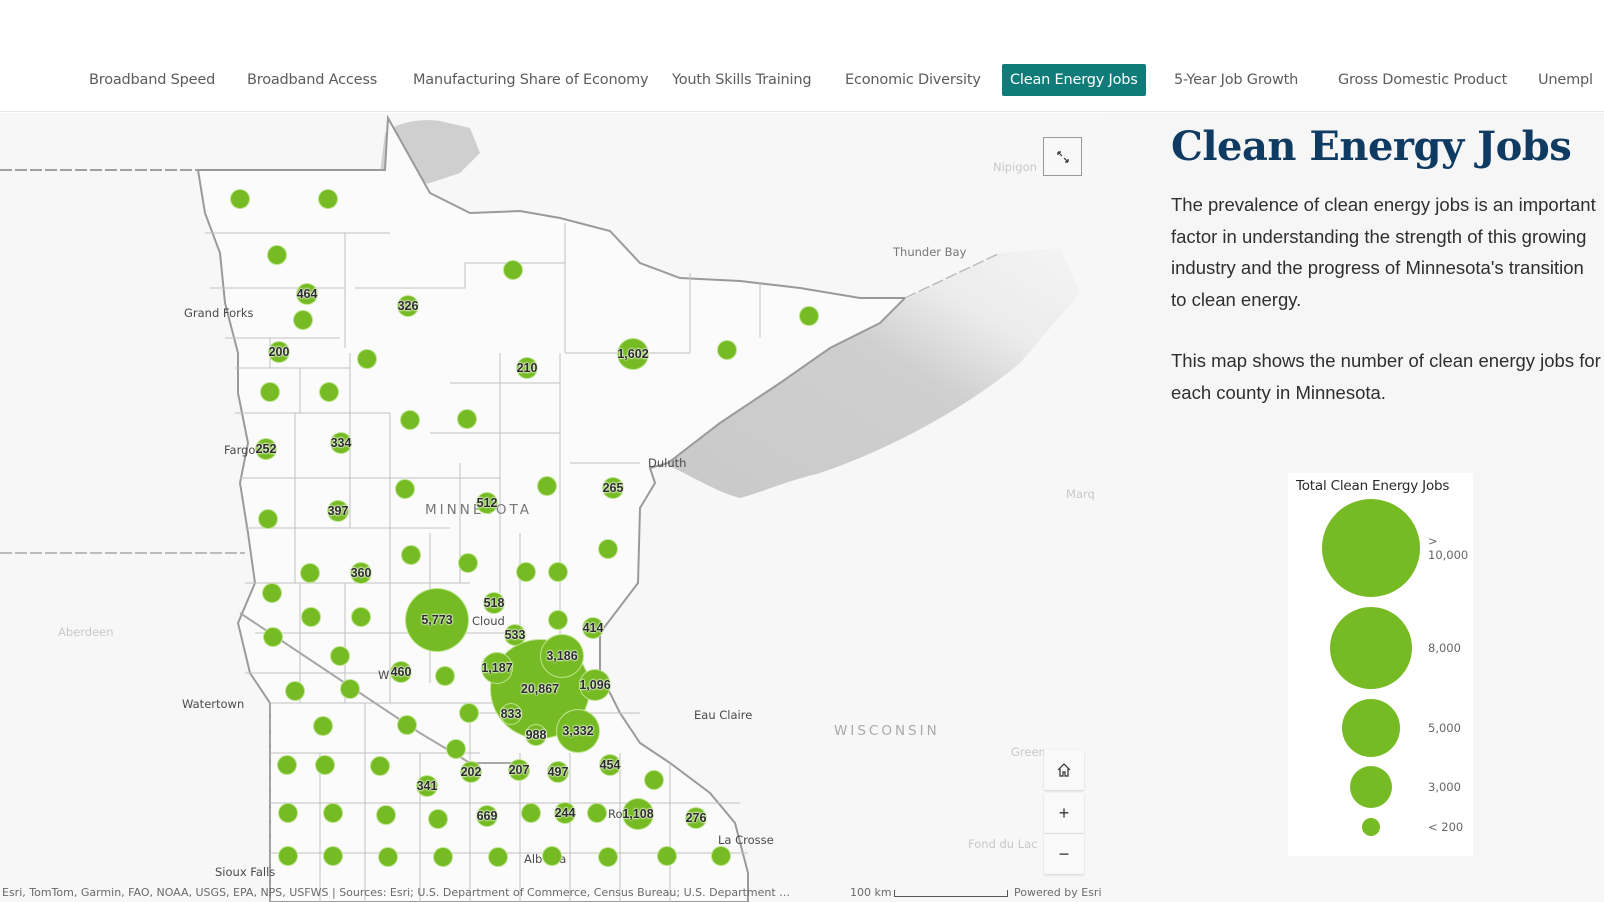 The image size is (1604, 902). Describe the element at coordinates (1565, 80) in the screenshot. I see `tab-unemployment: Unempl` at that location.